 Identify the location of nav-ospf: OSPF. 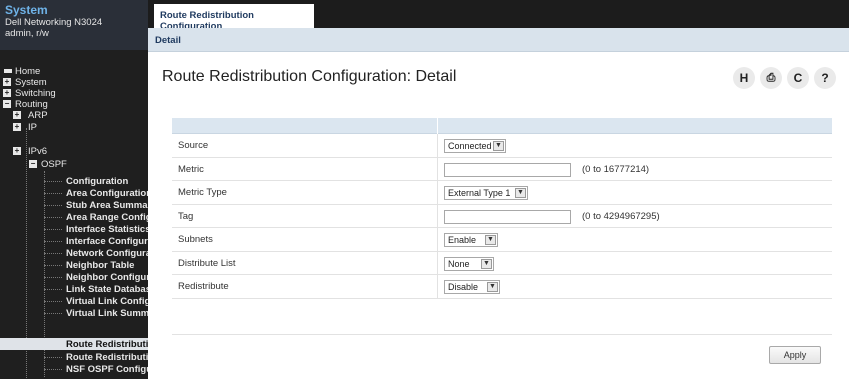
(91, 164).